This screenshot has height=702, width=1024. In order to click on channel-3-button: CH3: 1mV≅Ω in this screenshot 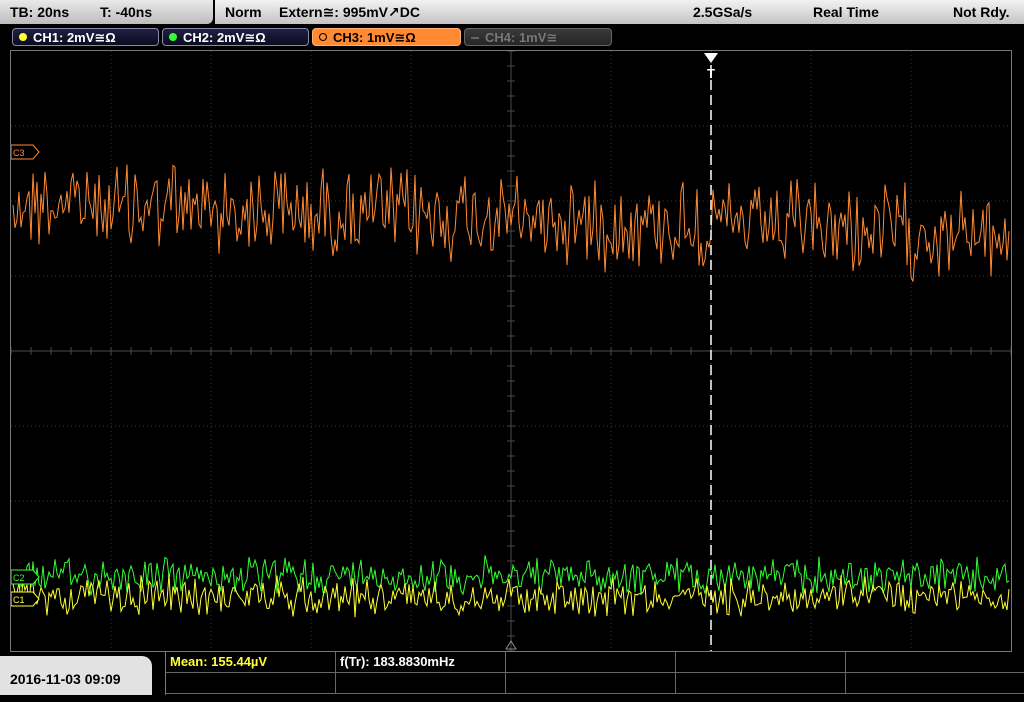, I will do `click(386, 37)`.